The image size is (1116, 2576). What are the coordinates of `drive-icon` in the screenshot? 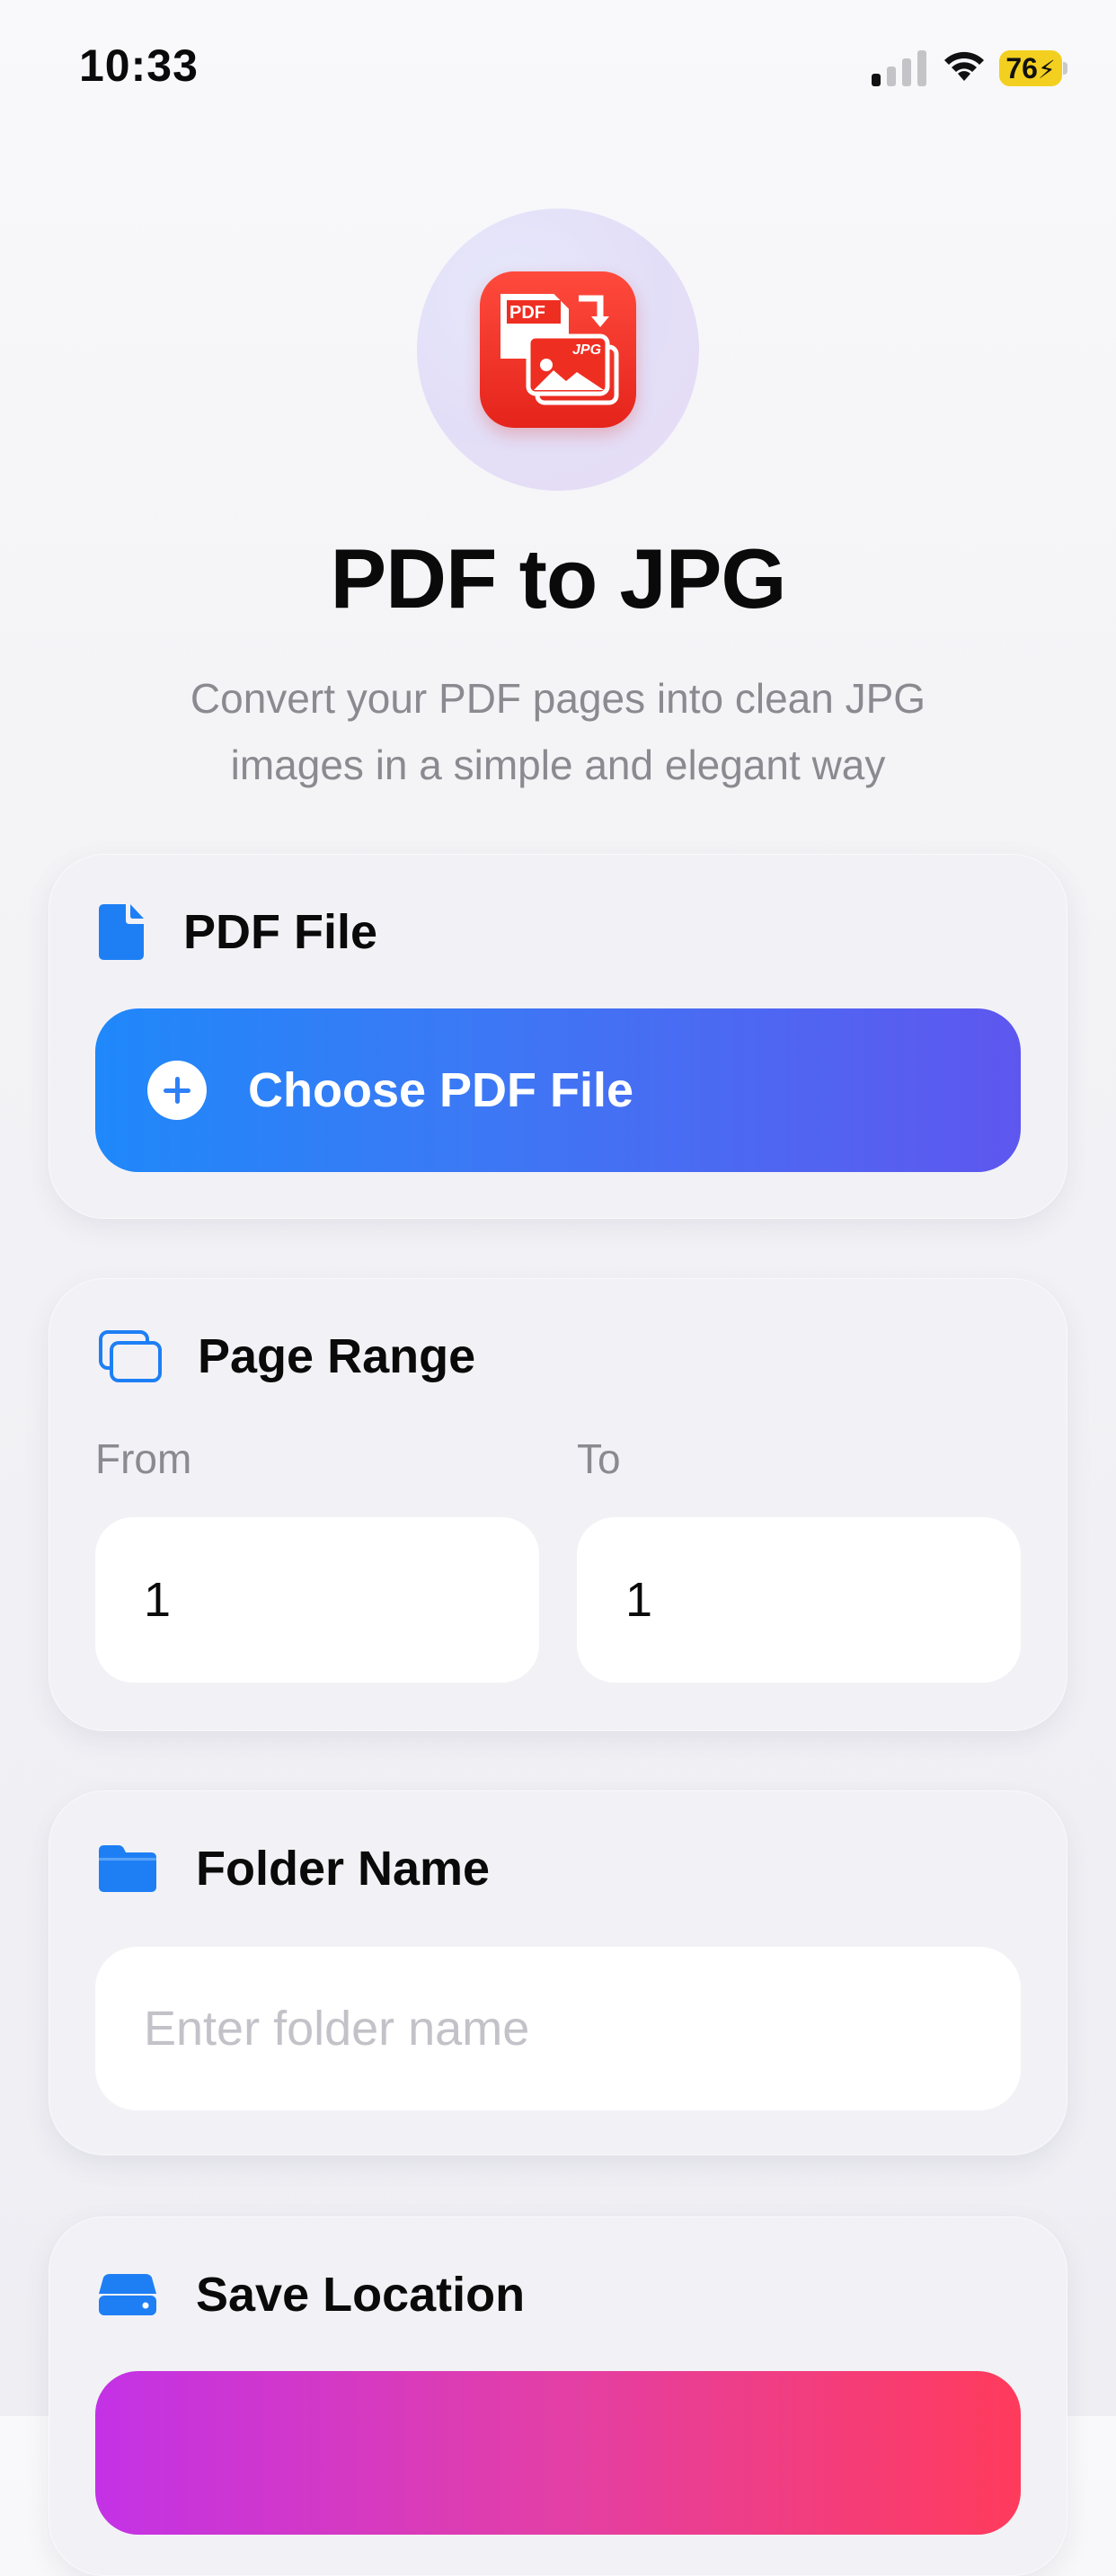 It's located at (127, 2294).